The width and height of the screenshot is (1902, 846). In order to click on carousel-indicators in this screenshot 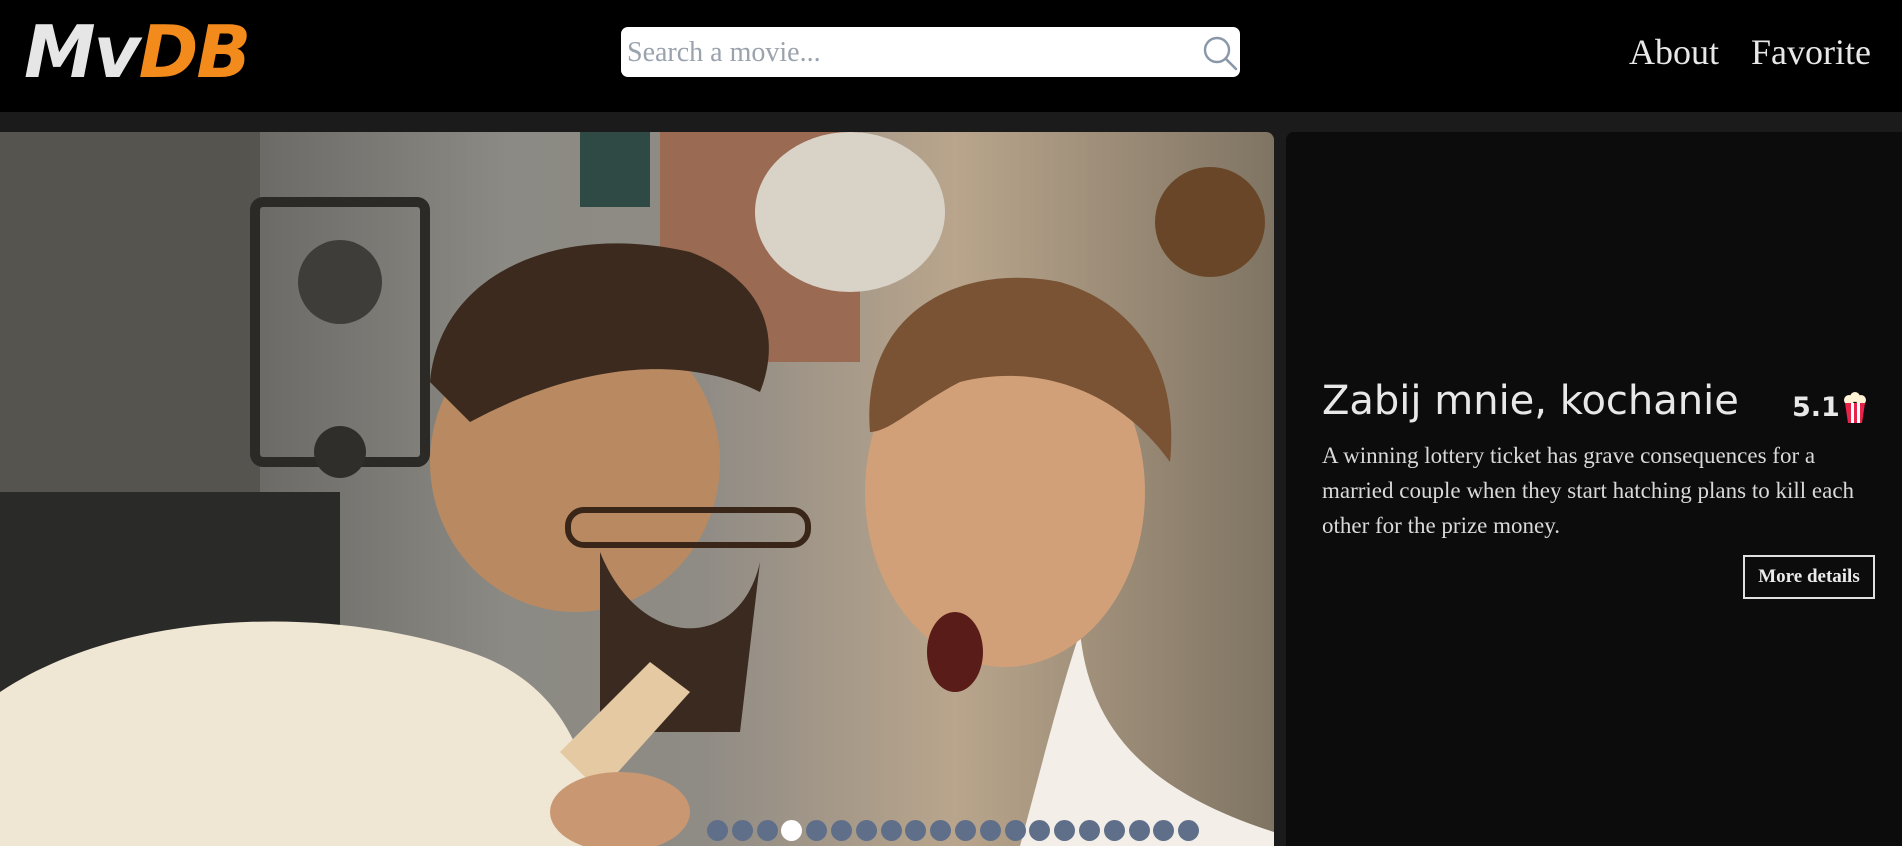, I will do `click(953, 831)`.